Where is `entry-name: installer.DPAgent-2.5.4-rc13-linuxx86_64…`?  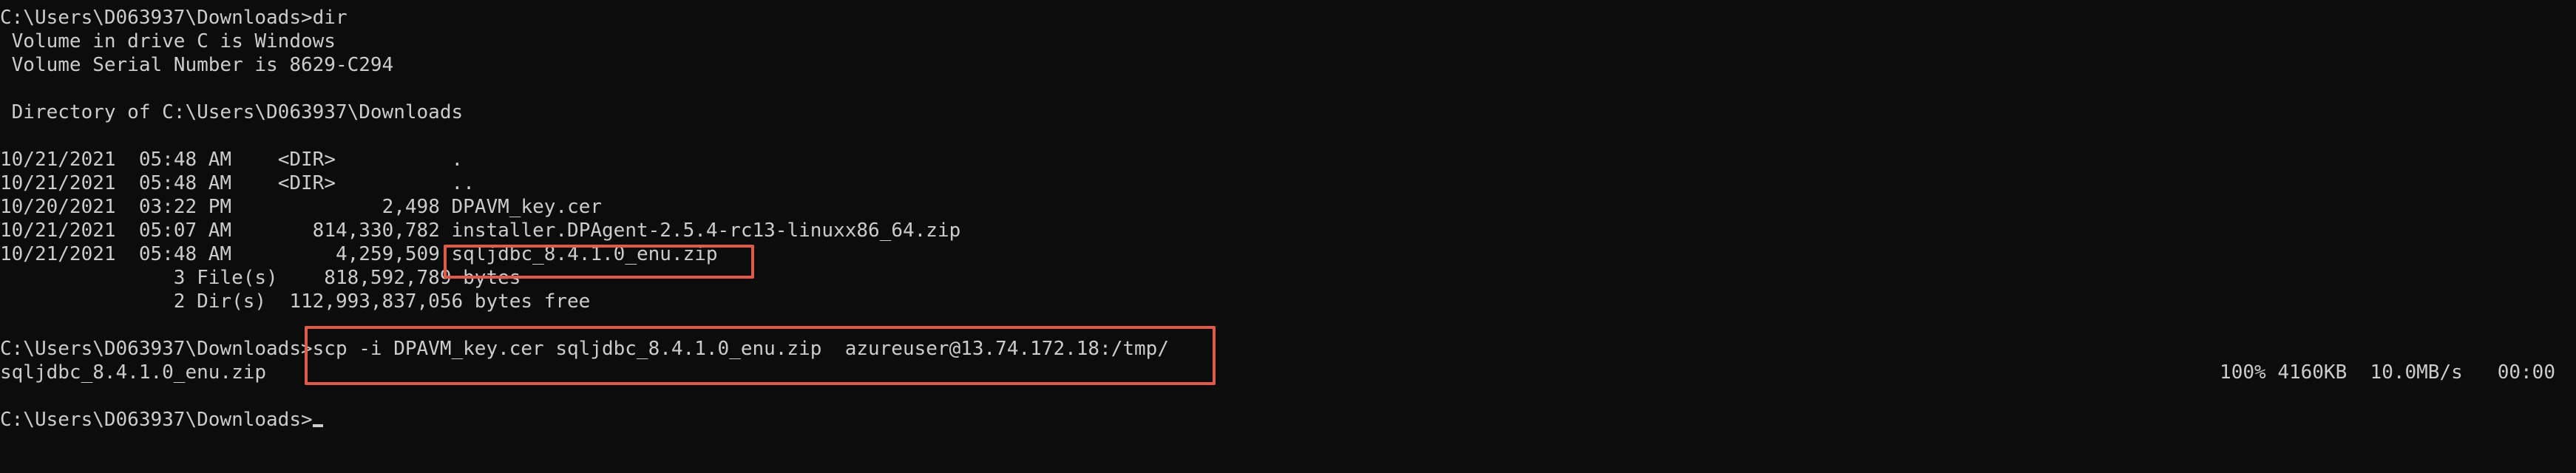
entry-name: installer.DPAgent-2.5.4-rc13-linuxx86_64… is located at coordinates (706, 231).